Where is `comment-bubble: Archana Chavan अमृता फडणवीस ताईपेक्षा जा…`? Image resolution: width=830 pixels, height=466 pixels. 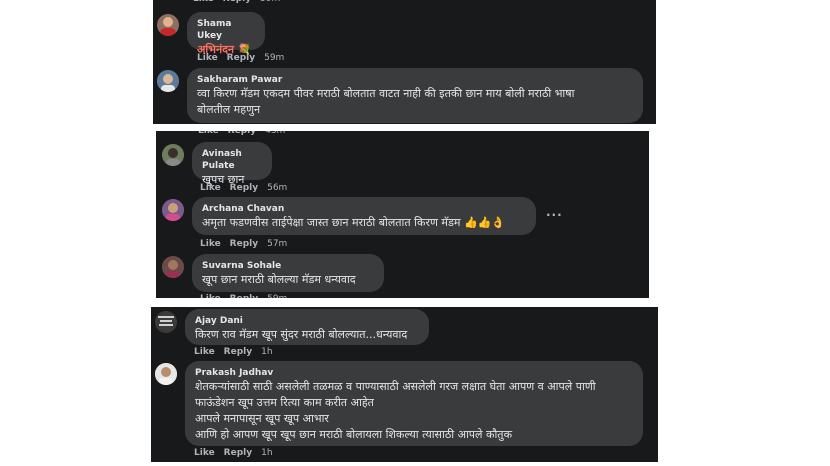 comment-bubble: Archana Chavan अमृता फडणवीस ताईपेक्षा जा… is located at coordinates (364, 216).